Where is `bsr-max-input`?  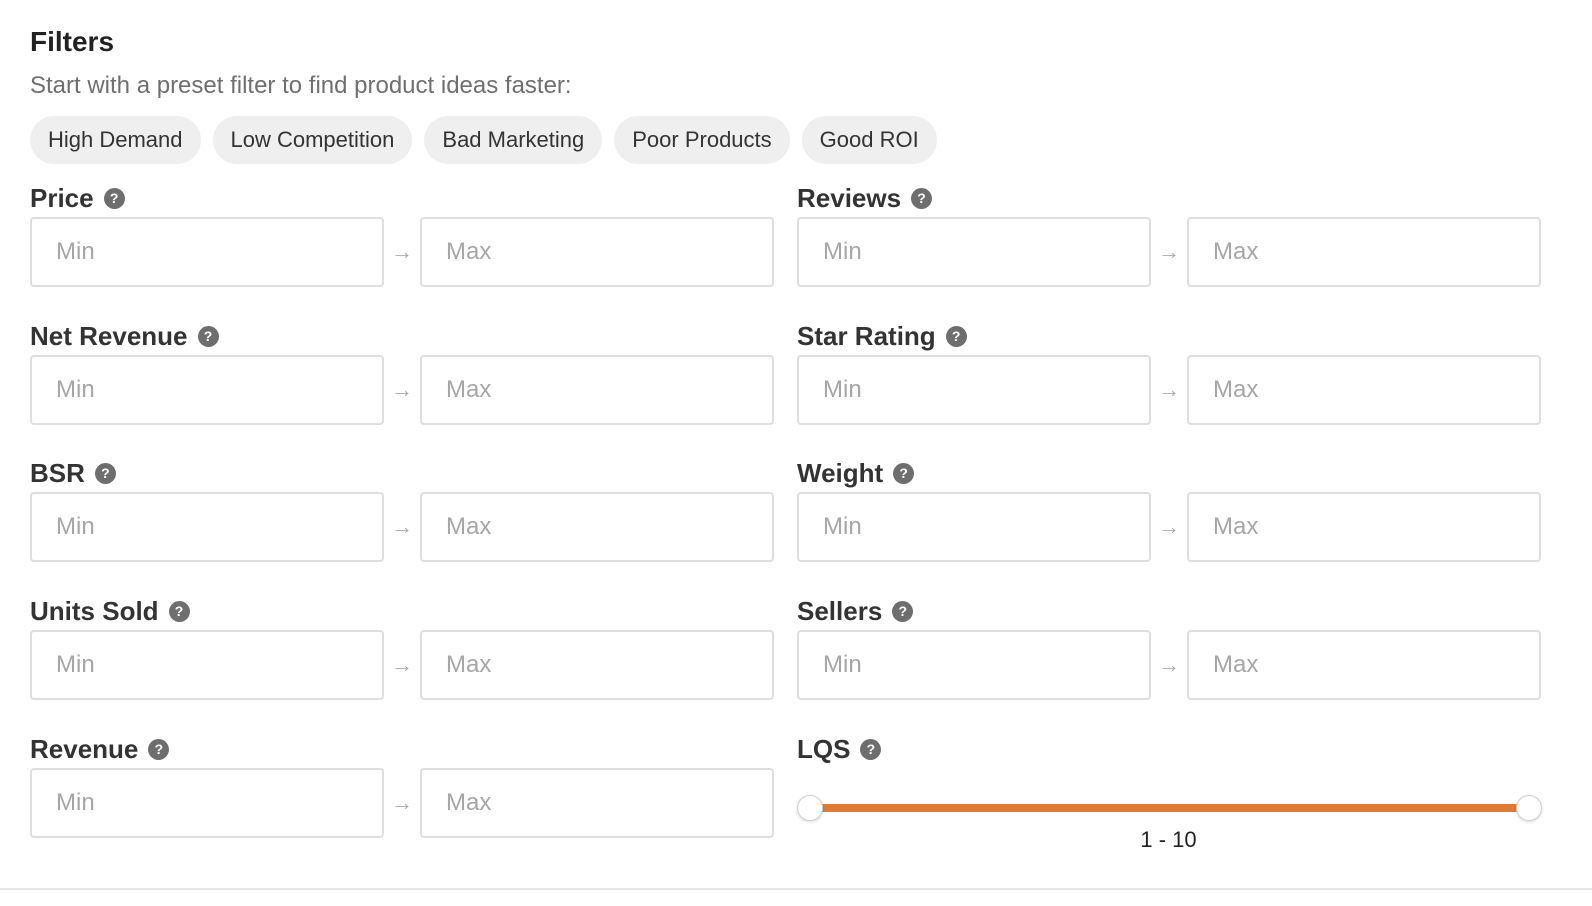
bsr-max-input is located at coordinates (597, 527).